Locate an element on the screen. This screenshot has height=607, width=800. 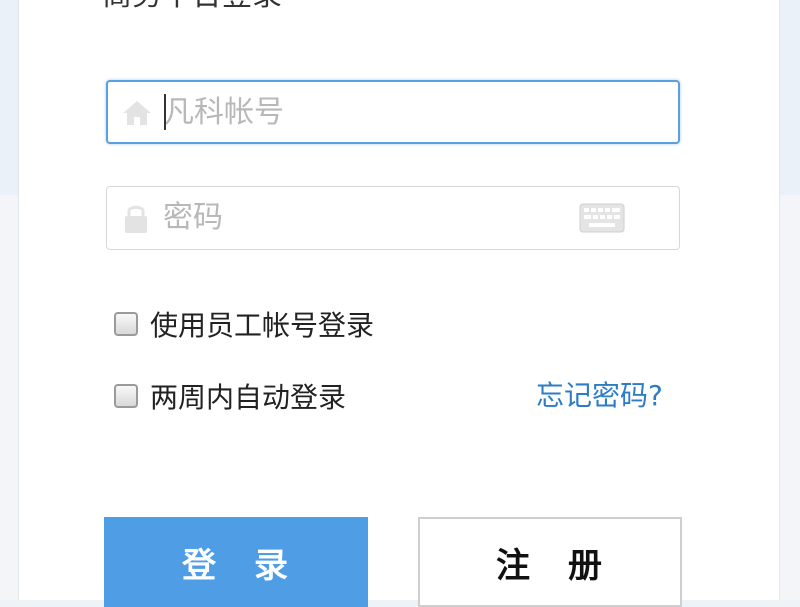
auto-login-option: 两周内自动登录 is located at coordinates (230, 396).